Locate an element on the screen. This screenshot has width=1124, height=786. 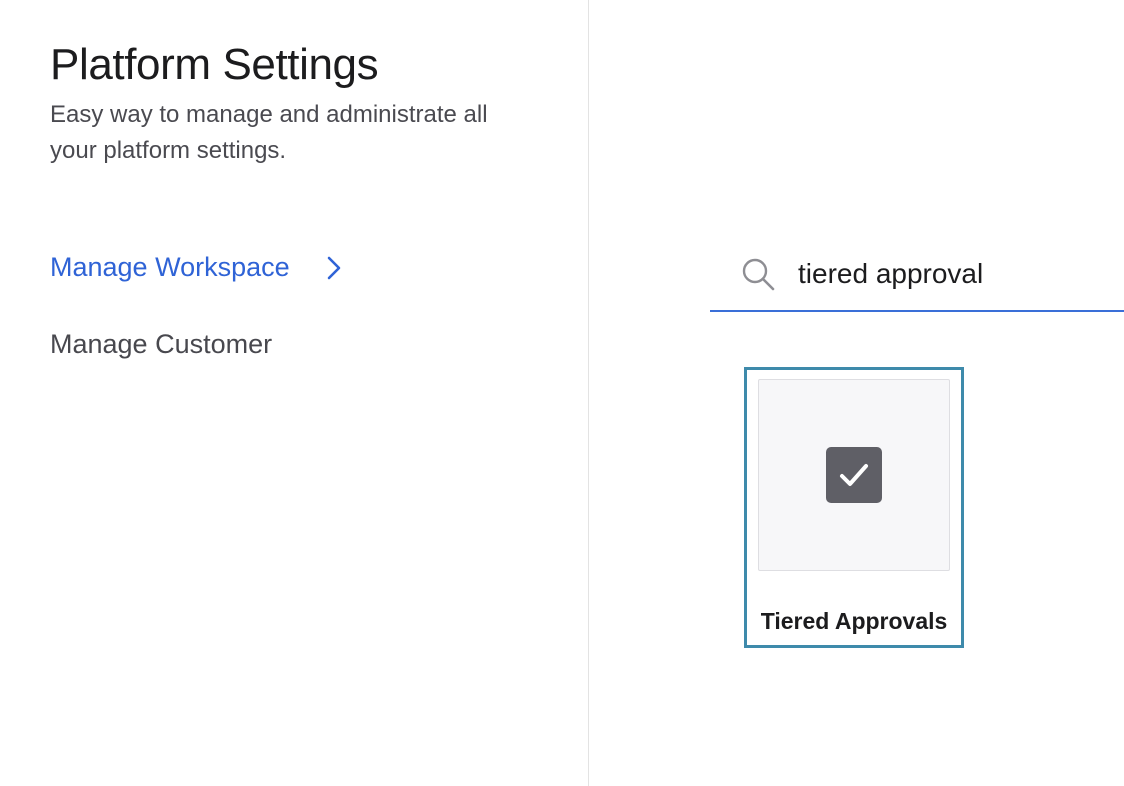
page-title: Platform Settings is located at coordinates (214, 64).